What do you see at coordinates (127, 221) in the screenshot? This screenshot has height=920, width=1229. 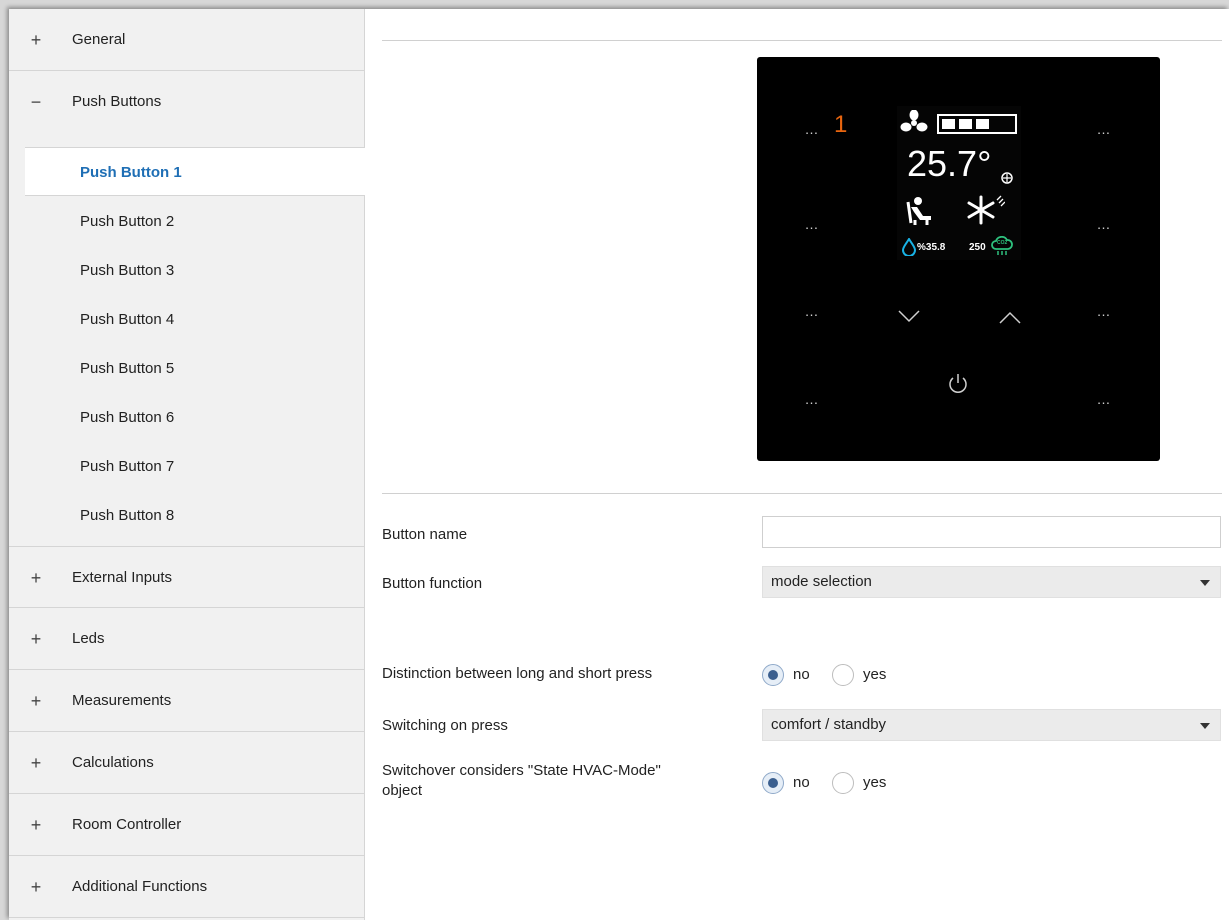 I see `sidebar-subitem-label: Push Button 2` at bounding box center [127, 221].